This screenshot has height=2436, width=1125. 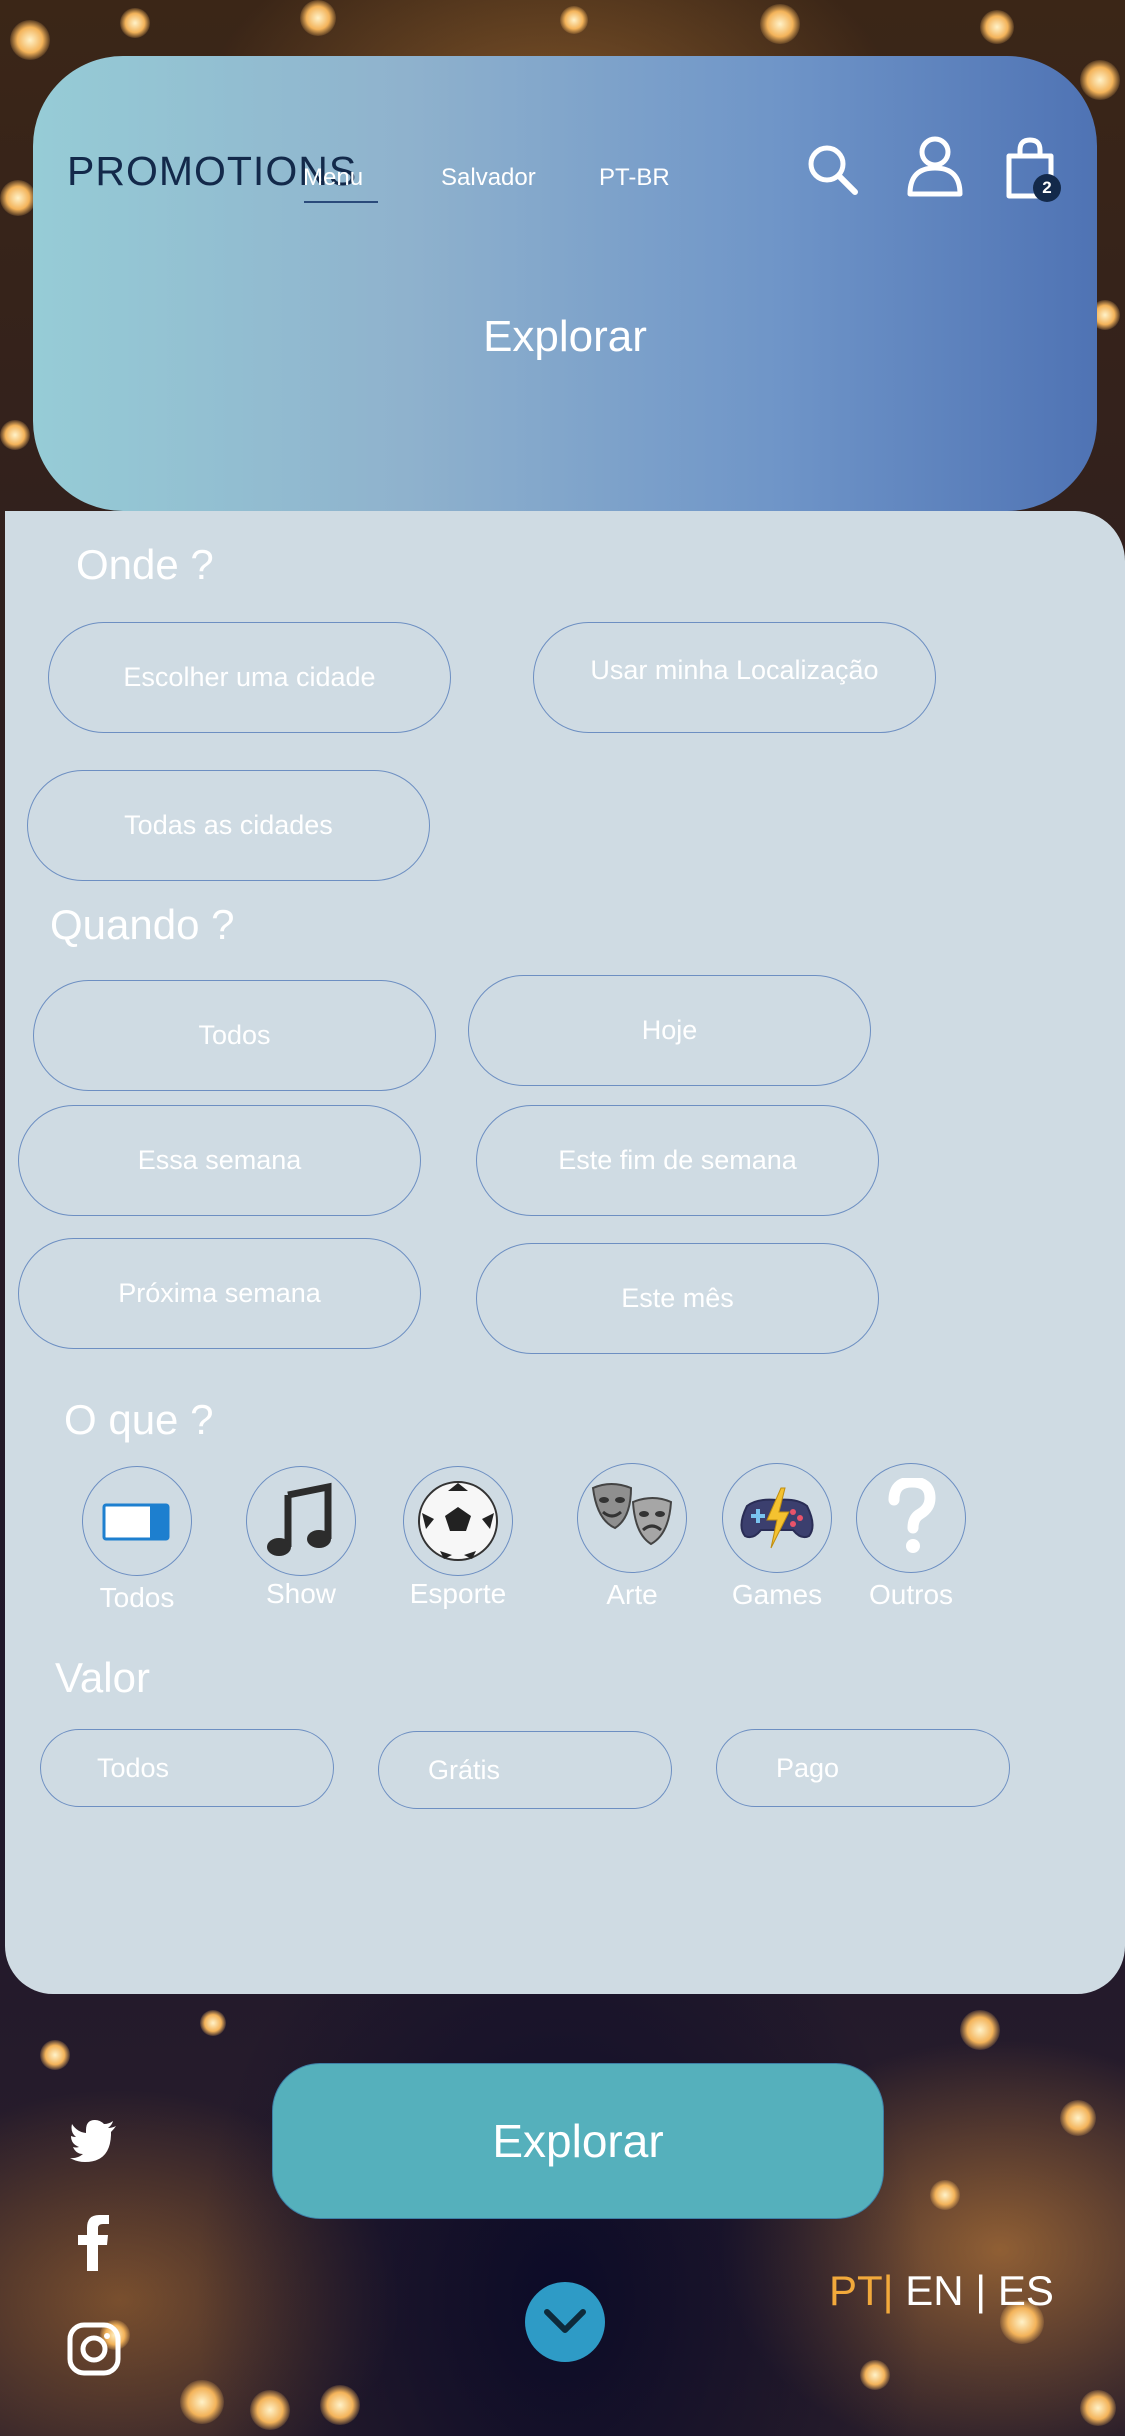 What do you see at coordinates (488, 178) in the screenshot?
I see `nav-city-link: Salvador` at bounding box center [488, 178].